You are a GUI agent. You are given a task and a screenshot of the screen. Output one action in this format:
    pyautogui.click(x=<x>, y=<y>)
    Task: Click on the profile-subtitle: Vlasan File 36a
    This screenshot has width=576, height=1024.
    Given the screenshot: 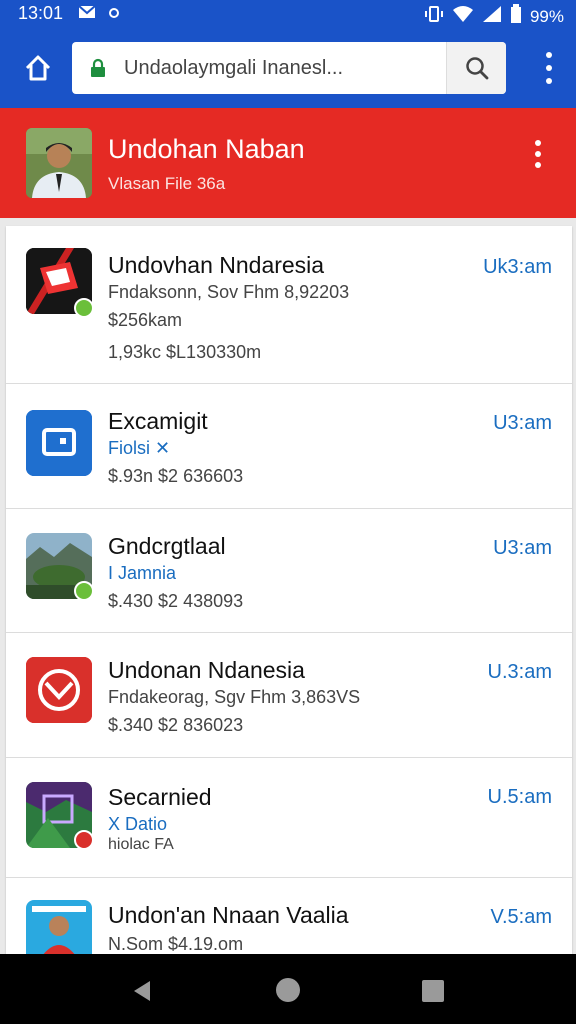 What is the action you would take?
    pyautogui.click(x=167, y=183)
    